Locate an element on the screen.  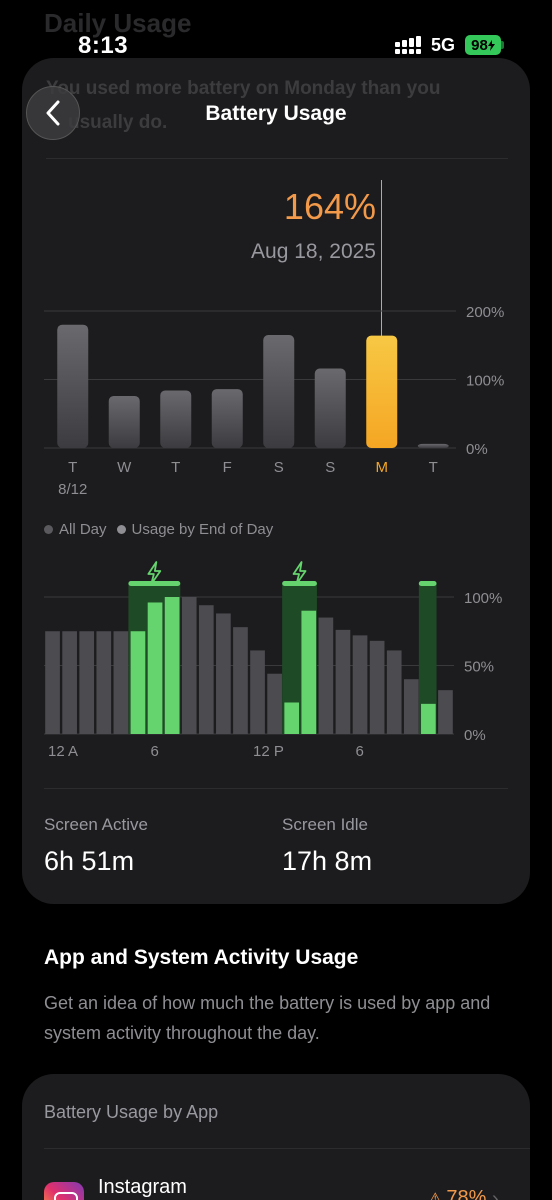
battery-by-app-title: Battery Usage by App is located at coordinates (131, 1112).